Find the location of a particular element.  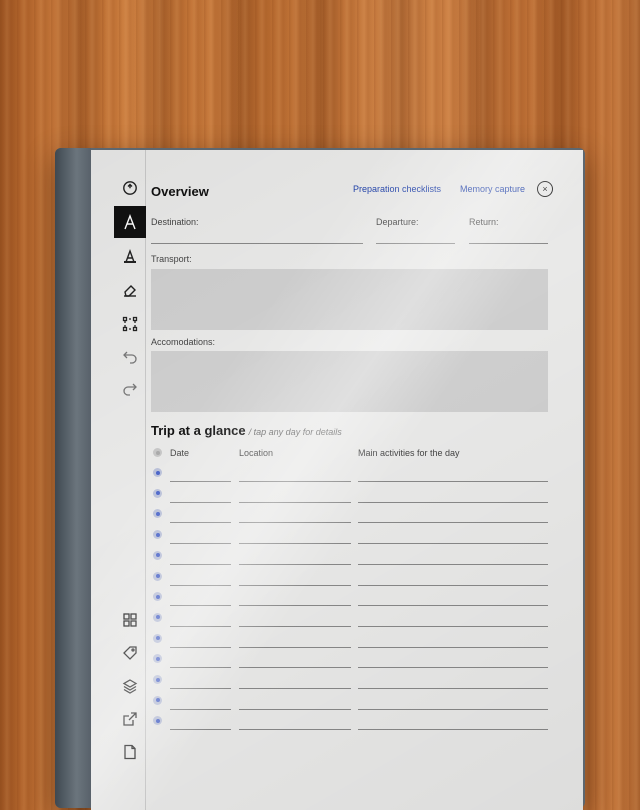

memory-capture-link: Memory capture is located at coordinates (492, 189).